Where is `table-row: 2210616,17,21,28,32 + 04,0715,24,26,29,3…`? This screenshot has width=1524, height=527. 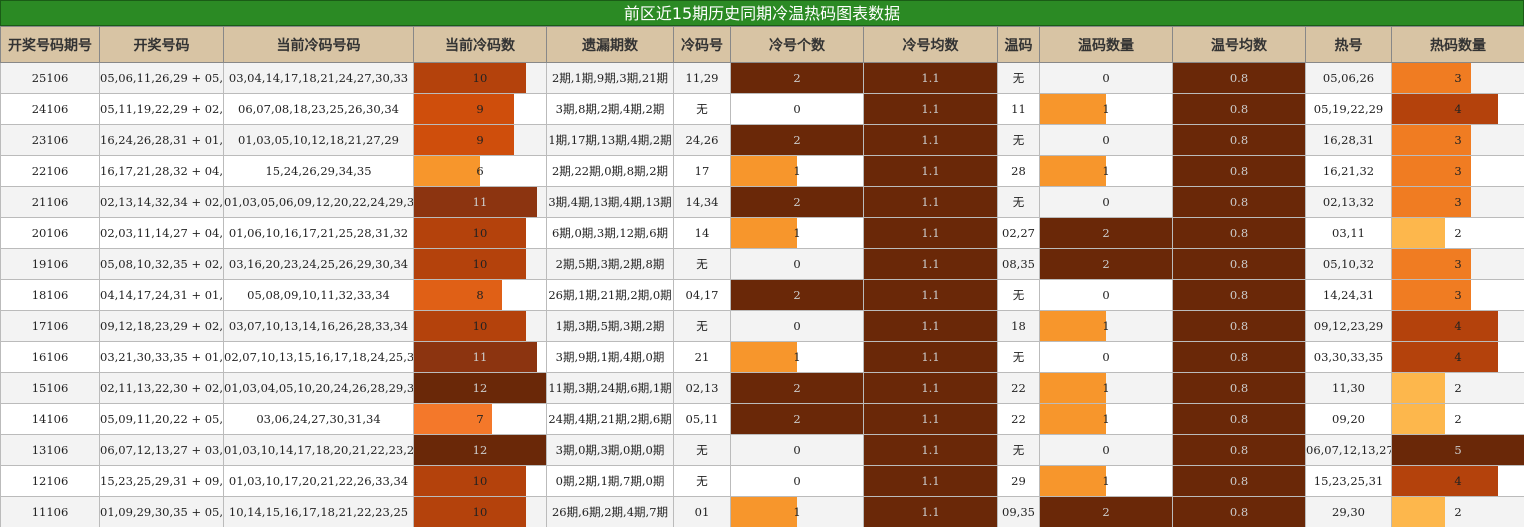 table-row: 2210616,17,21,28,32 + 04,0715,24,26,29,3… is located at coordinates (762, 171).